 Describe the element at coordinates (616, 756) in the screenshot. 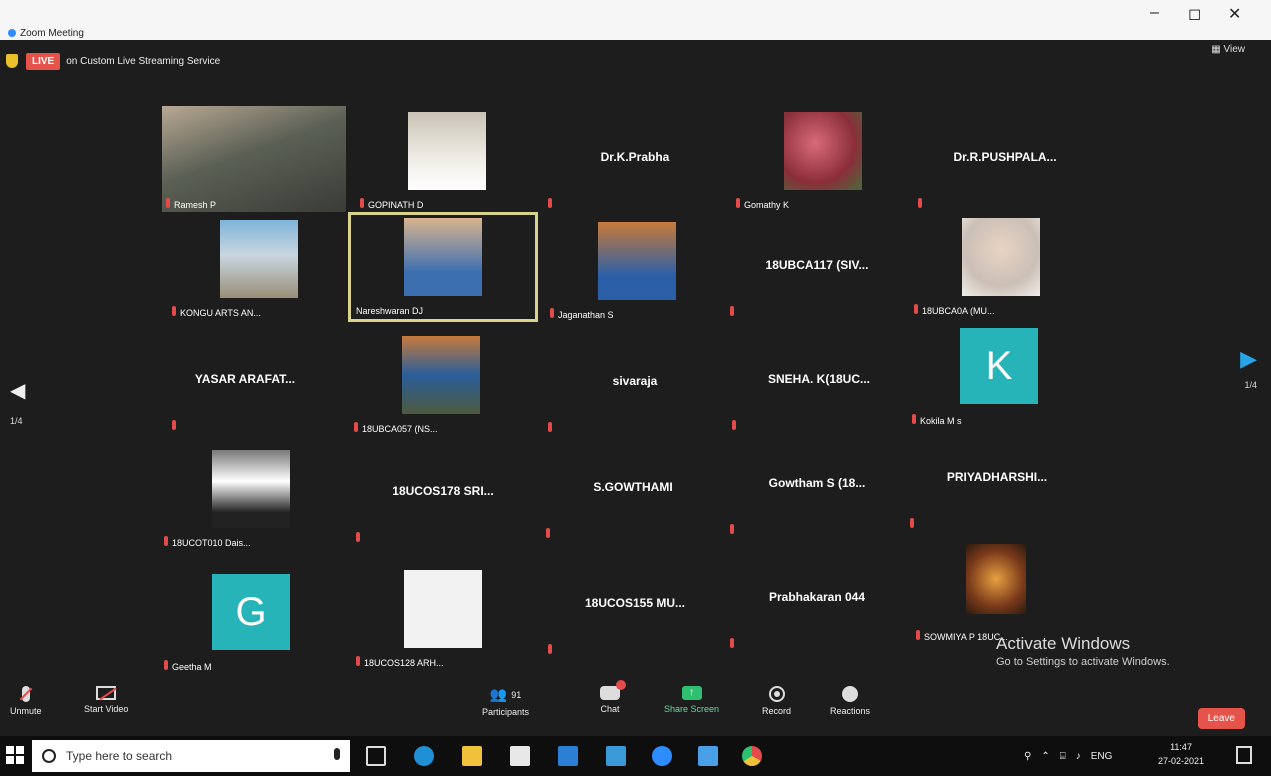

I see `app-icon` at that location.